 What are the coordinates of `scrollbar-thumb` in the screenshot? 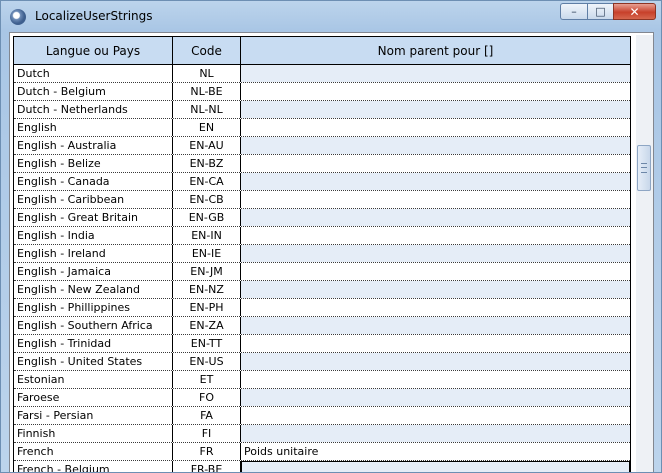 It's located at (644, 168).